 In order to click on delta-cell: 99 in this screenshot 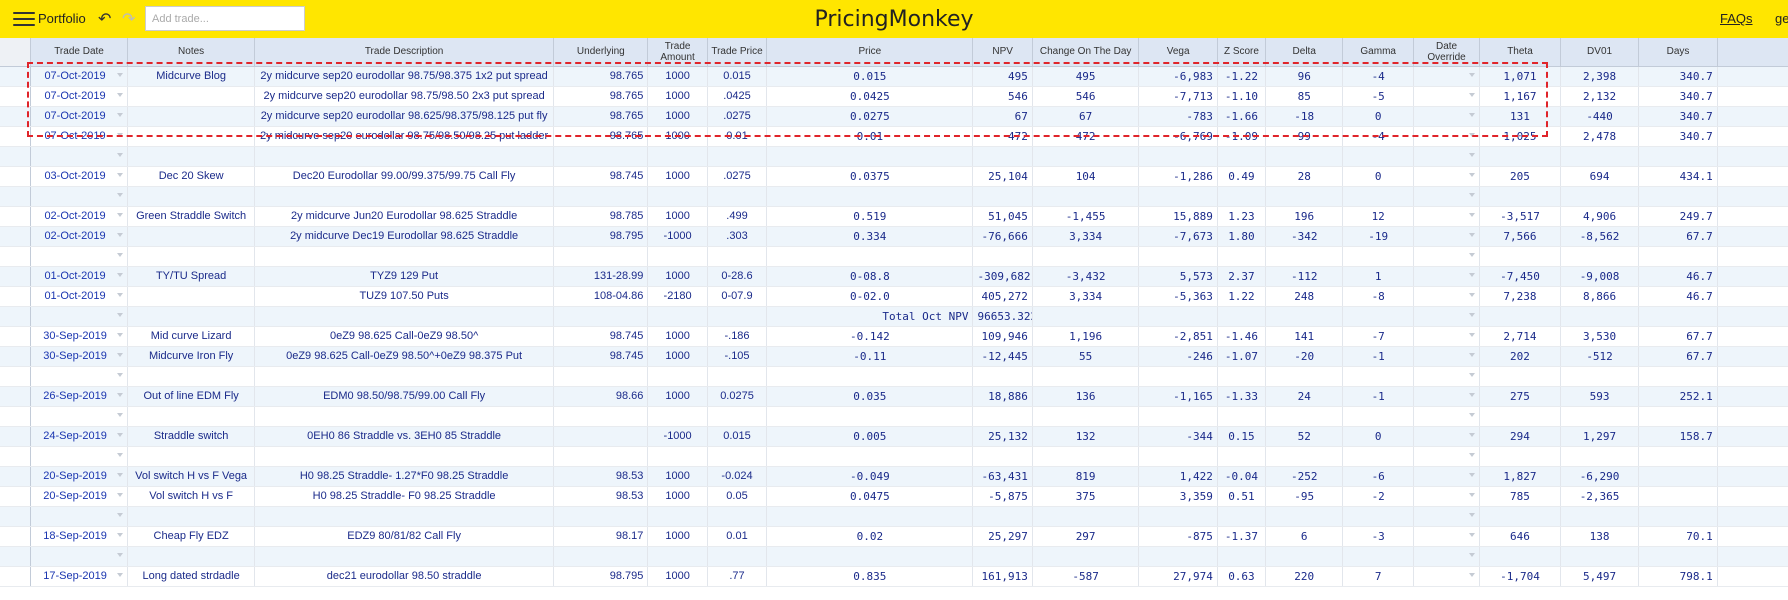, I will do `click(1304, 136)`.